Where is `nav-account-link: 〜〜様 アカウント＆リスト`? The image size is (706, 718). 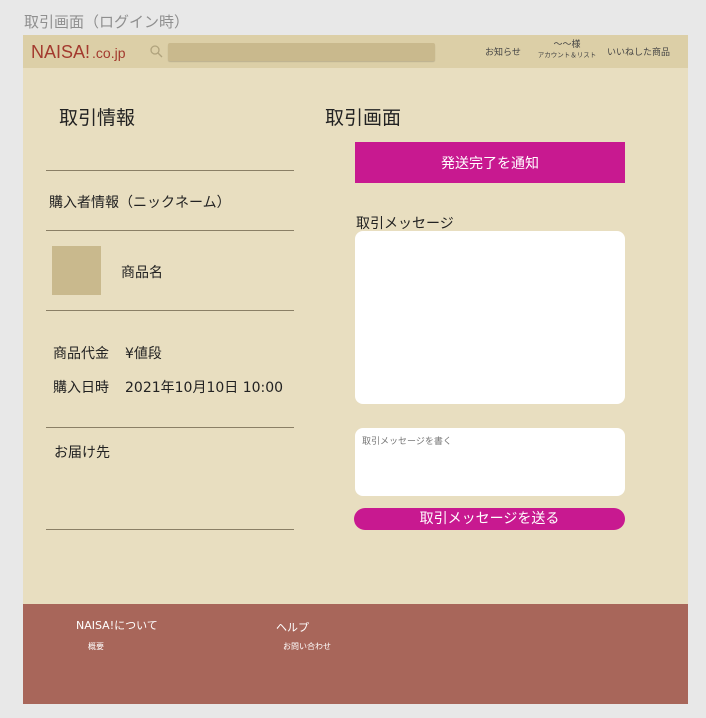
nav-account-link: 〜〜様 アカウント＆リスト is located at coordinates (567, 50).